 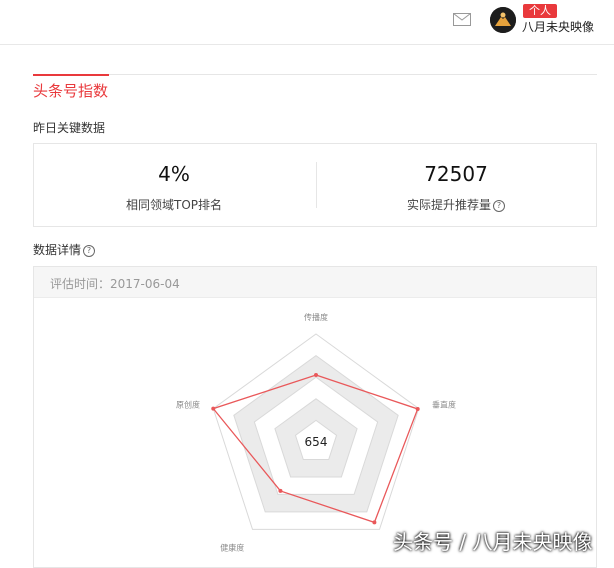 I want to click on section-divider, so click(x=315, y=74).